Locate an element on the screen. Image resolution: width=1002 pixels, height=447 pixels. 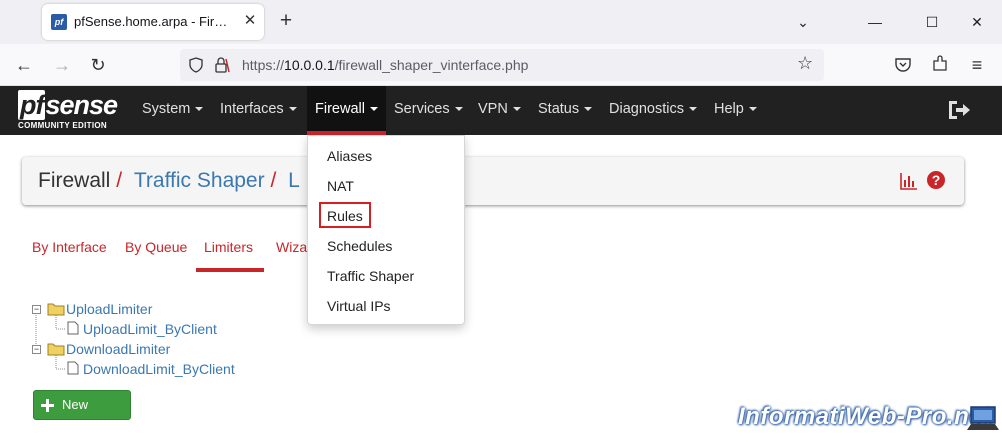
menu-label: System is located at coordinates (166, 109).